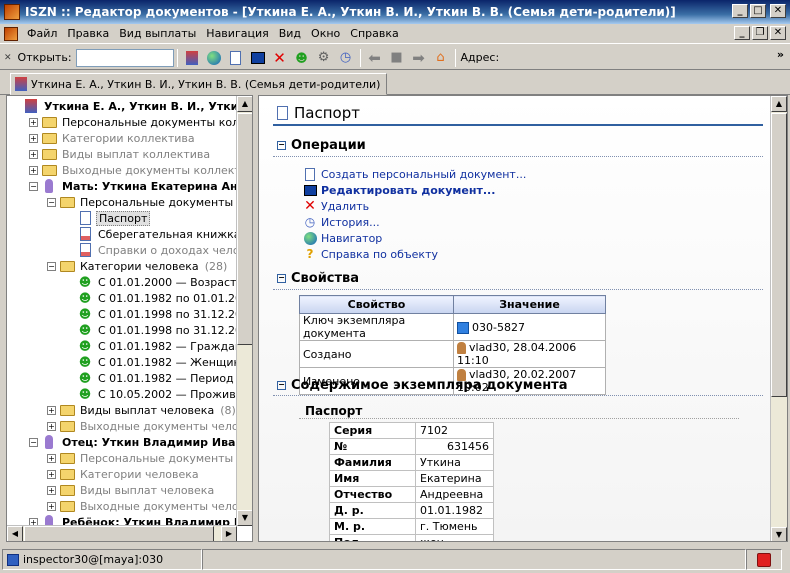 The width and height of the screenshot is (790, 573). Describe the element at coordinates (742, 33) in the screenshot. I see `mdi-minimize-button: _` at that location.